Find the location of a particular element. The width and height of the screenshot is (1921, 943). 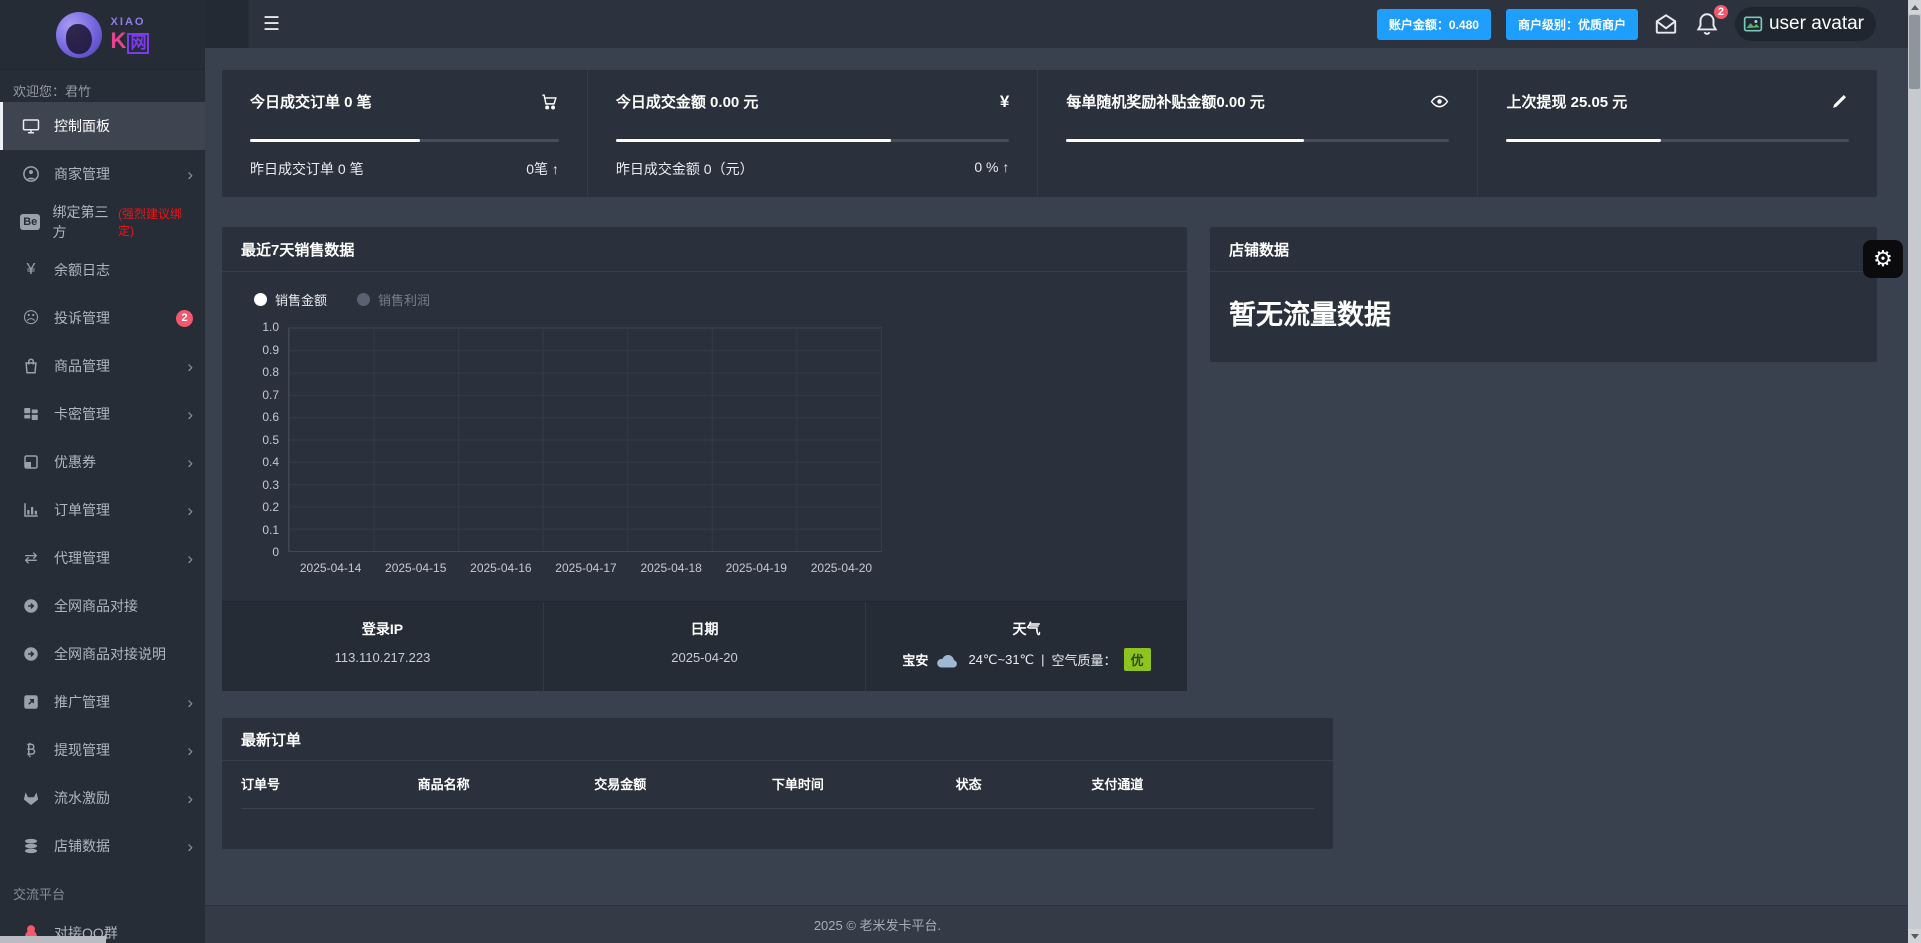

stat-card-footer-left: 昨日成交金额 0（元） is located at coordinates (684, 169).